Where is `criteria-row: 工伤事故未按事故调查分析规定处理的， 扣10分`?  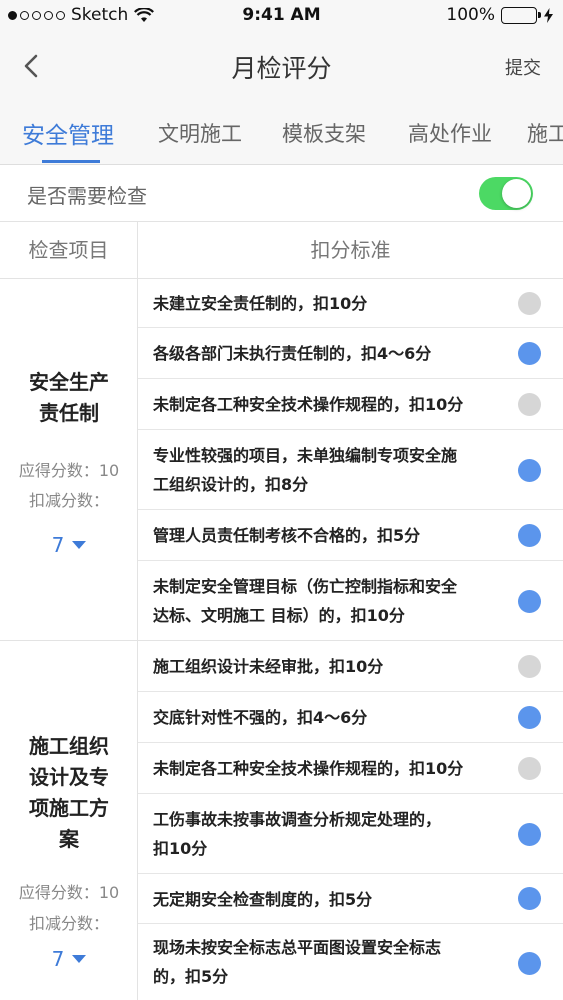
criteria-row: 工伤事故未按事故调查分析规定处理的， 扣10分 is located at coordinates (350, 834).